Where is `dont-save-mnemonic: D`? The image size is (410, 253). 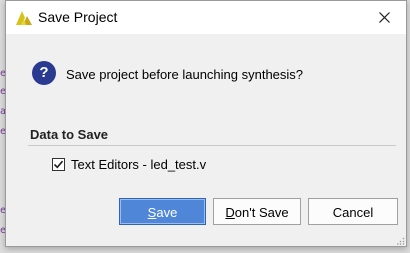
dont-save-mnemonic: D is located at coordinates (230, 212).